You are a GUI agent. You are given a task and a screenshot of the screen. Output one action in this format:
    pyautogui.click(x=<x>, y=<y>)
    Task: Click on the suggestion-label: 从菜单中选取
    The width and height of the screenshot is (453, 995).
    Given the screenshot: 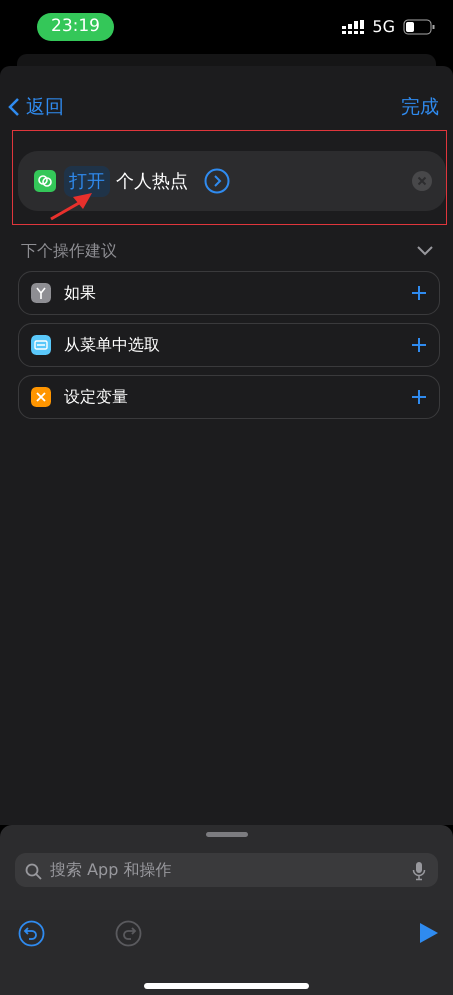 What is the action you would take?
    pyautogui.click(x=112, y=345)
    